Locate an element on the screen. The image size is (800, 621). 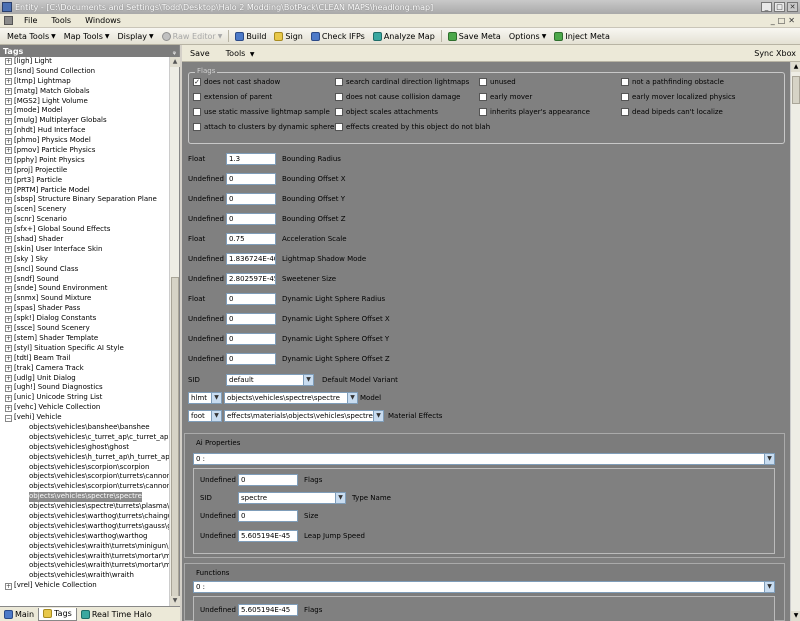
tag-tree-node: + [MGS2] Light Volume is located at coordinates (85, 102).